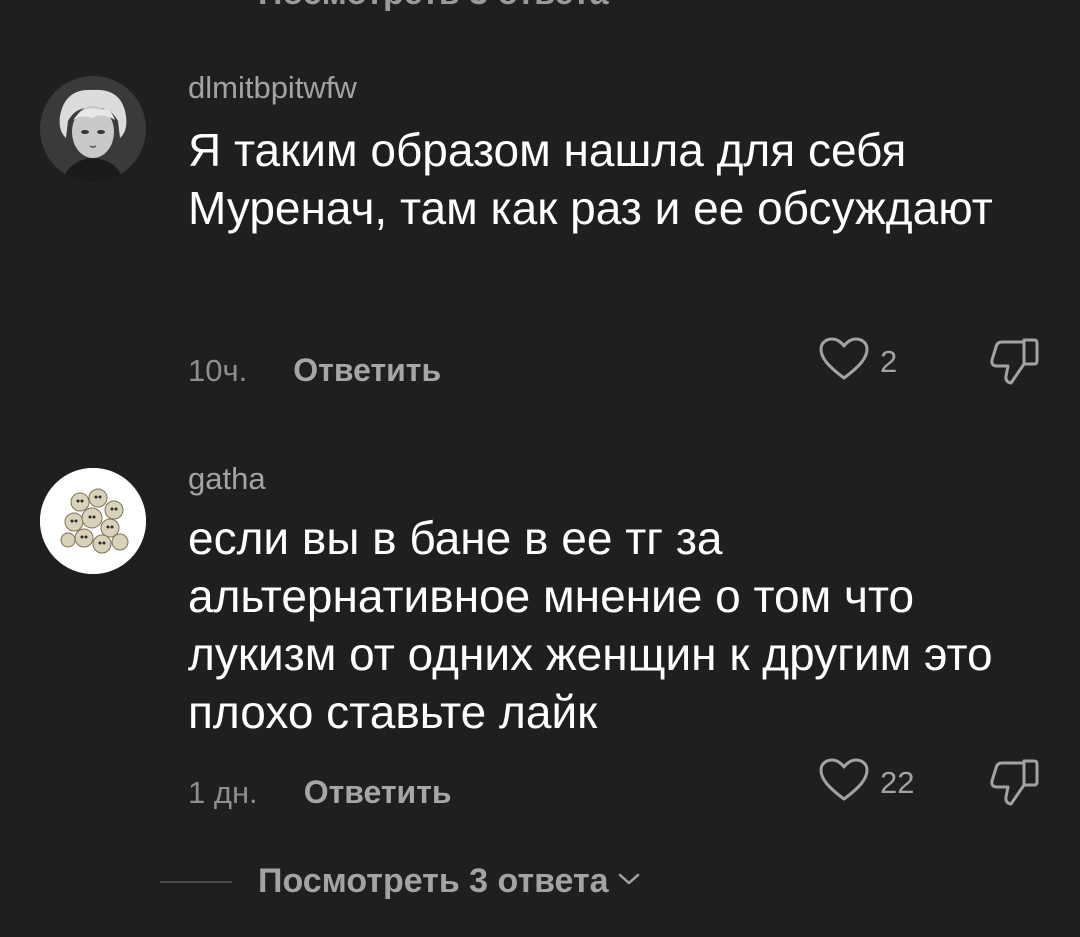 The image size is (1080, 937). What do you see at coordinates (897, 782) in the screenshot?
I see `like-count: 22` at bounding box center [897, 782].